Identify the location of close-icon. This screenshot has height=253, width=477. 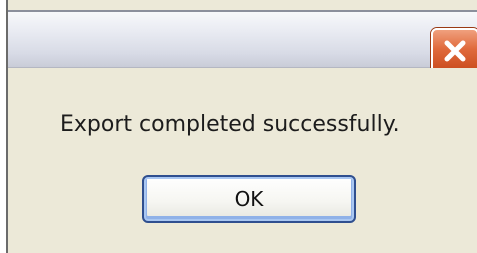
(455, 51).